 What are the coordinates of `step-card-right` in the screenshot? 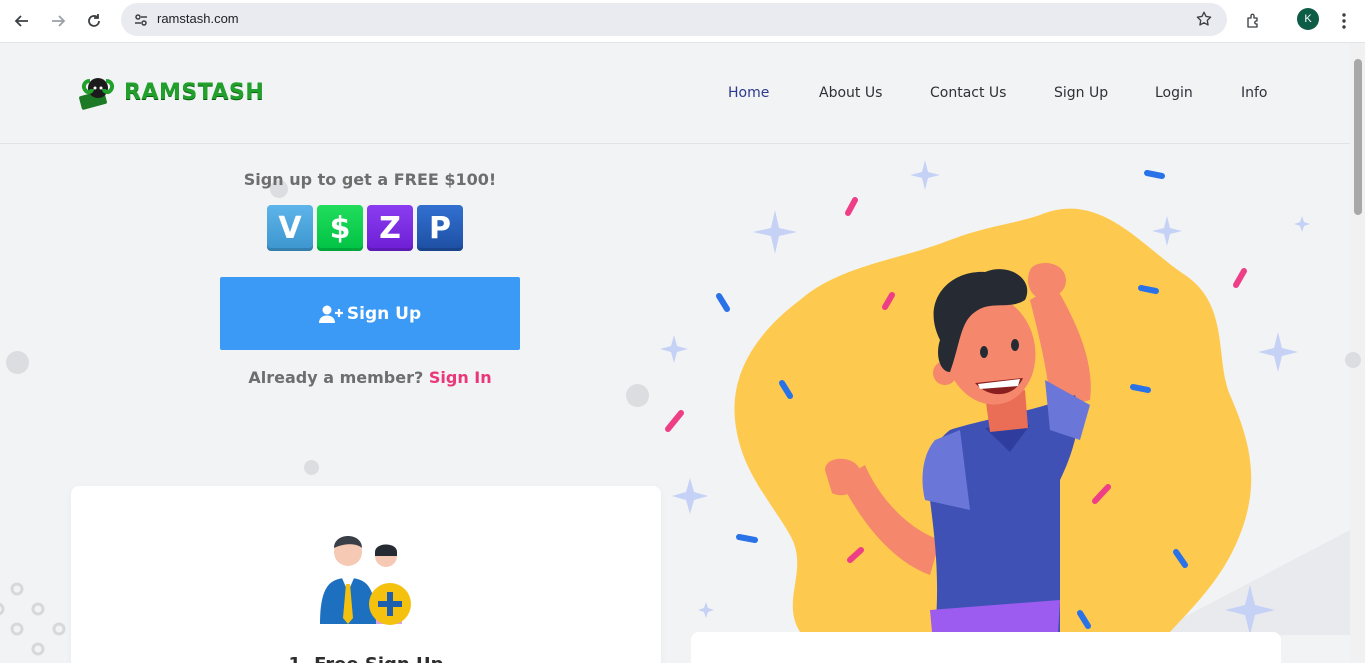 It's located at (986, 647).